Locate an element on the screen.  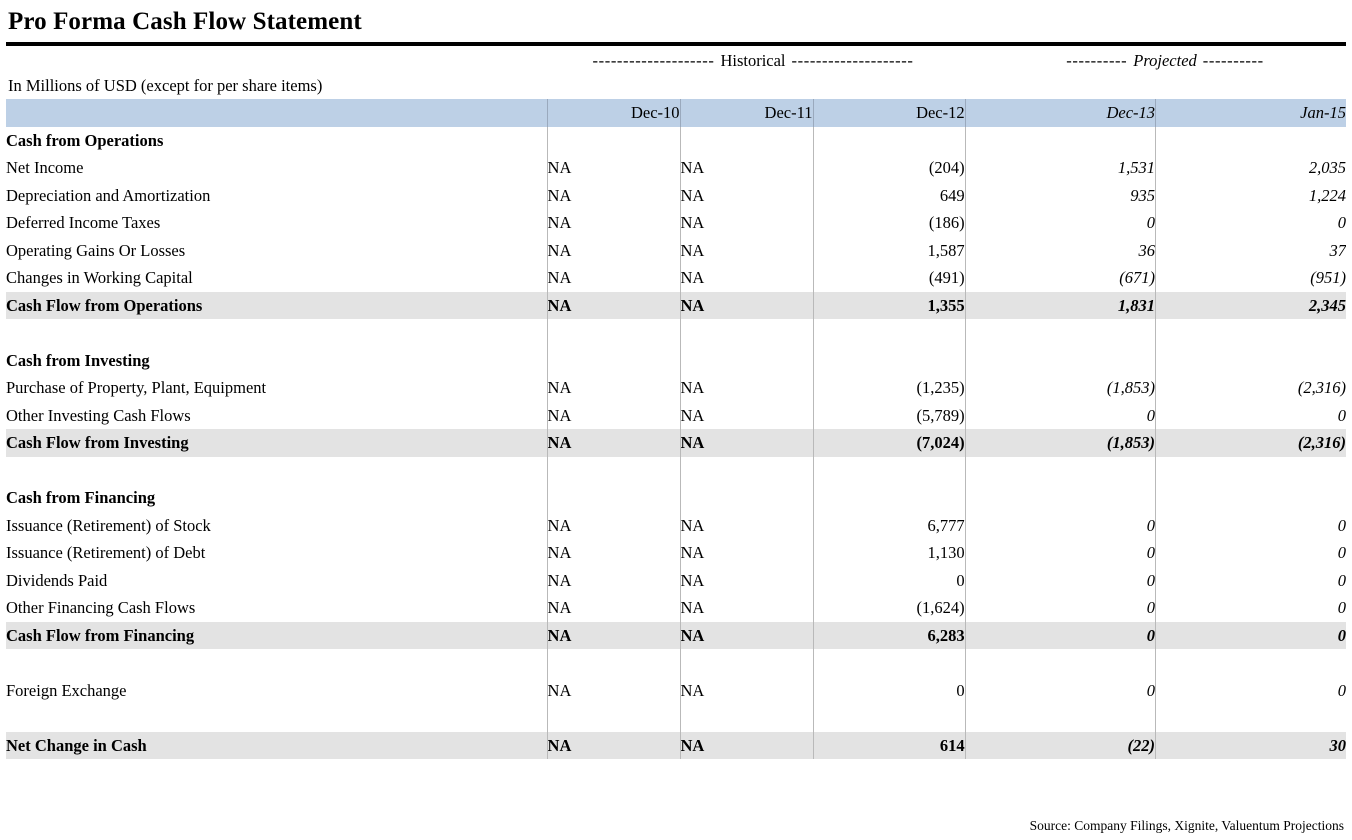
row-label: Foreign Exchange is located at coordinates (66, 690).